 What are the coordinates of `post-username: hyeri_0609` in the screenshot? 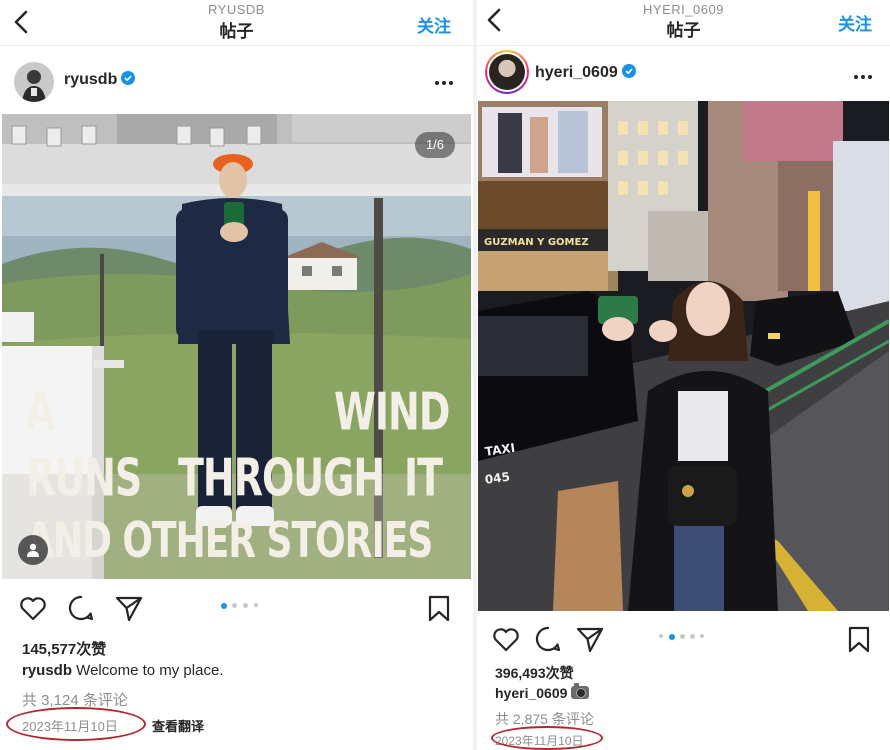 It's located at (585, 73).